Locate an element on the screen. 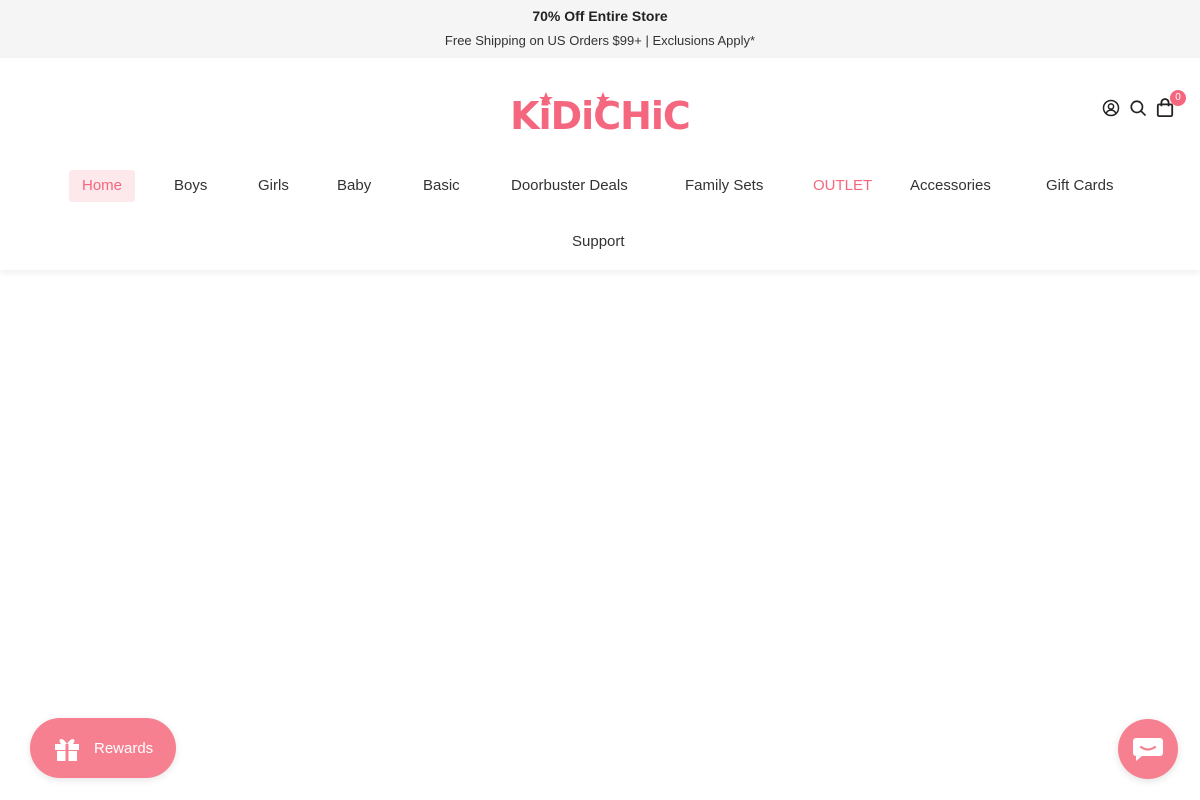  header-icons: 0 is located at coordinates (1144, 105).